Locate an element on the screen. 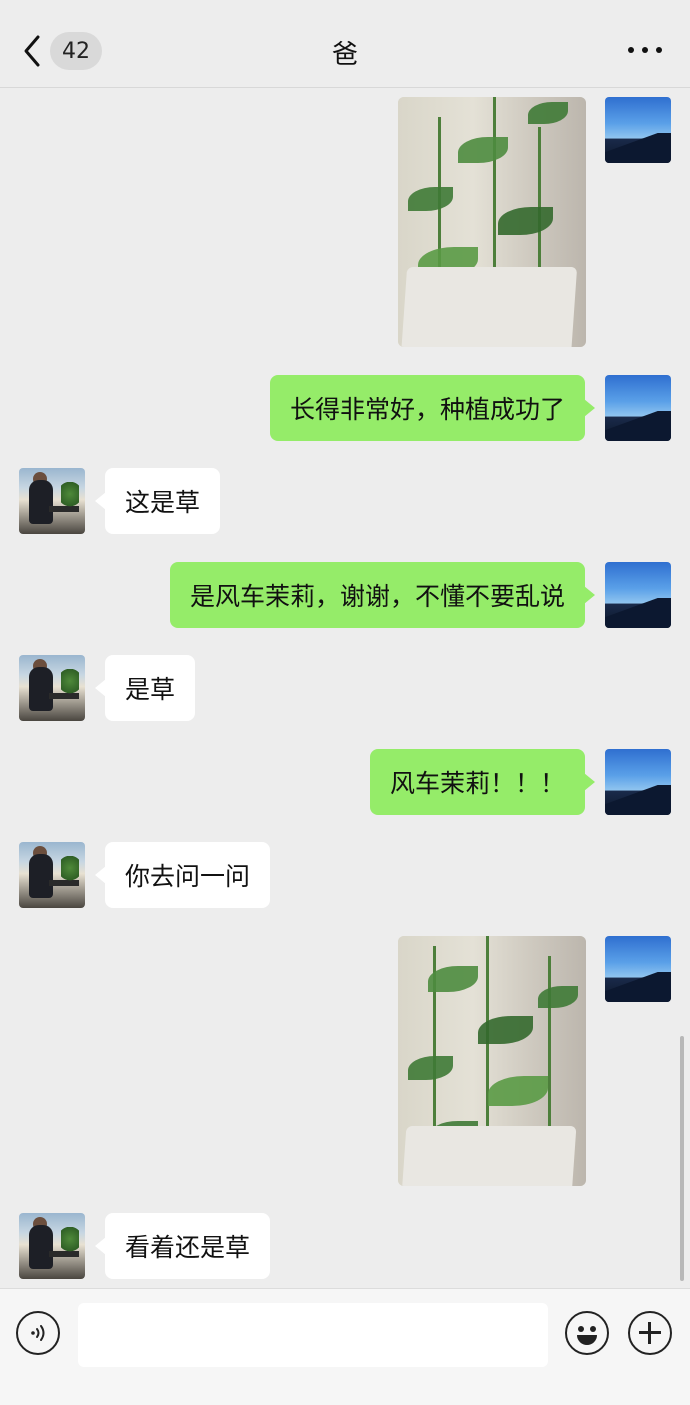  my-message-bubble: 是风车茉莉，谢谢，不懂不要乱说 is located at coordinates (382, 595).